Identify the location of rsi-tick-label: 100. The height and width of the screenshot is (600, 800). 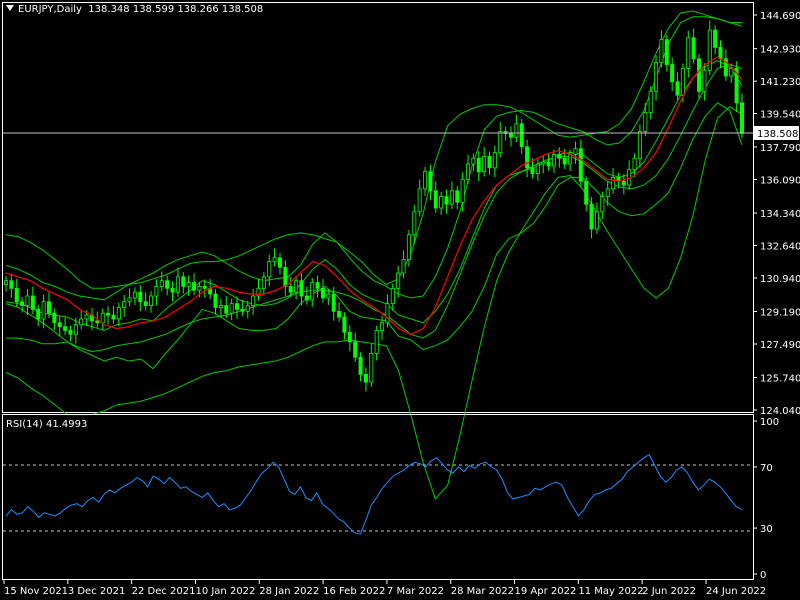
(769, 422).